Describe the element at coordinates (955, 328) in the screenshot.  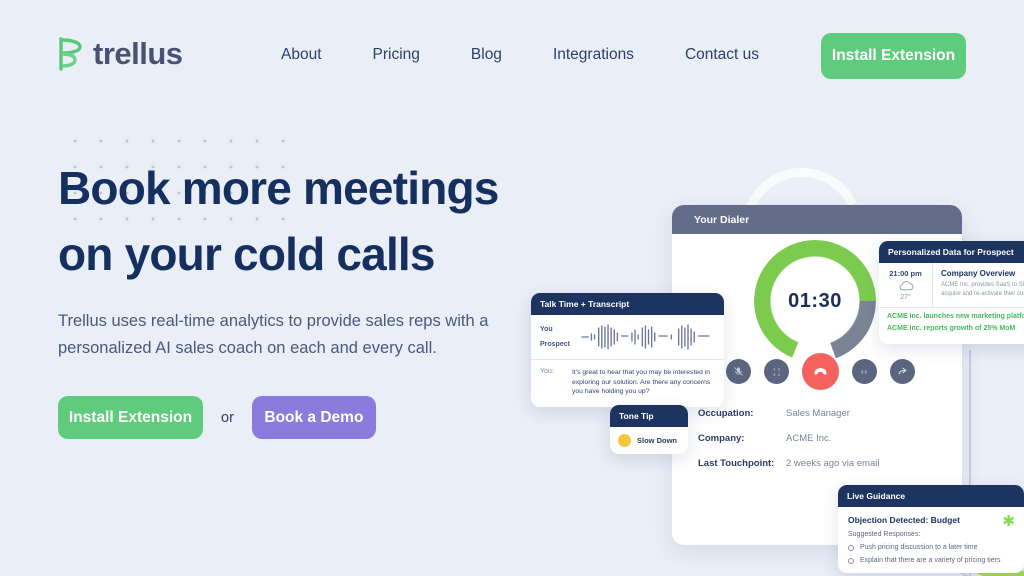
I see `news-item: ACME Inc. reports growth of 25% MoM` at that location.